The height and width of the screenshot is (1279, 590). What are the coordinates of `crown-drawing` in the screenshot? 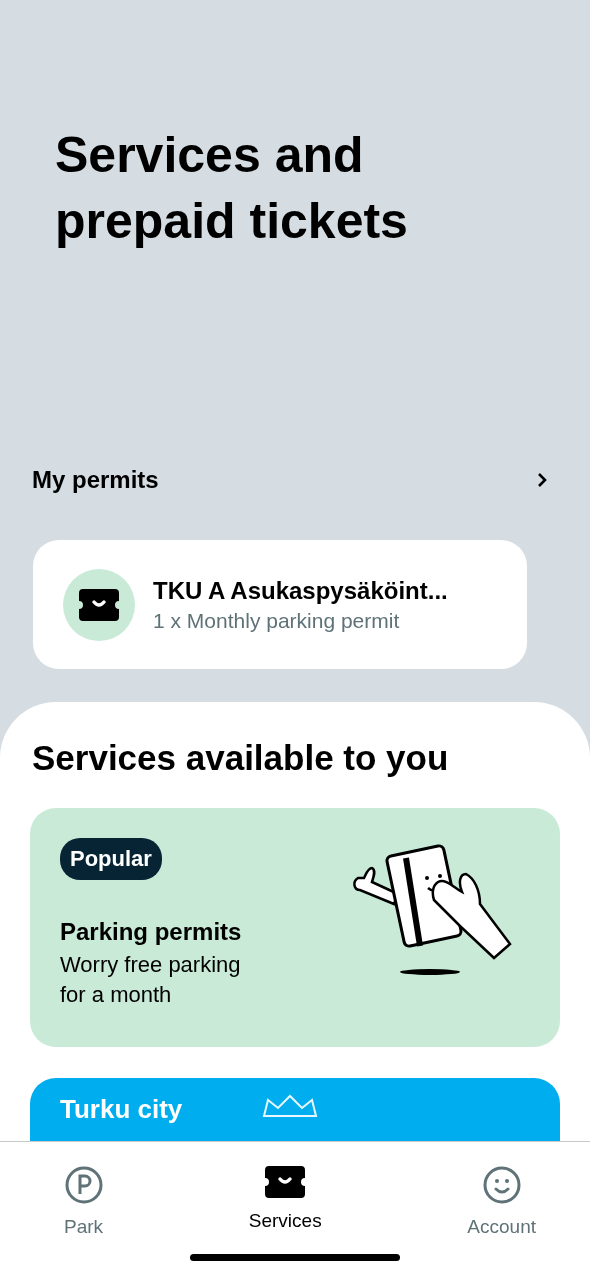 It's located at (290, 1106).